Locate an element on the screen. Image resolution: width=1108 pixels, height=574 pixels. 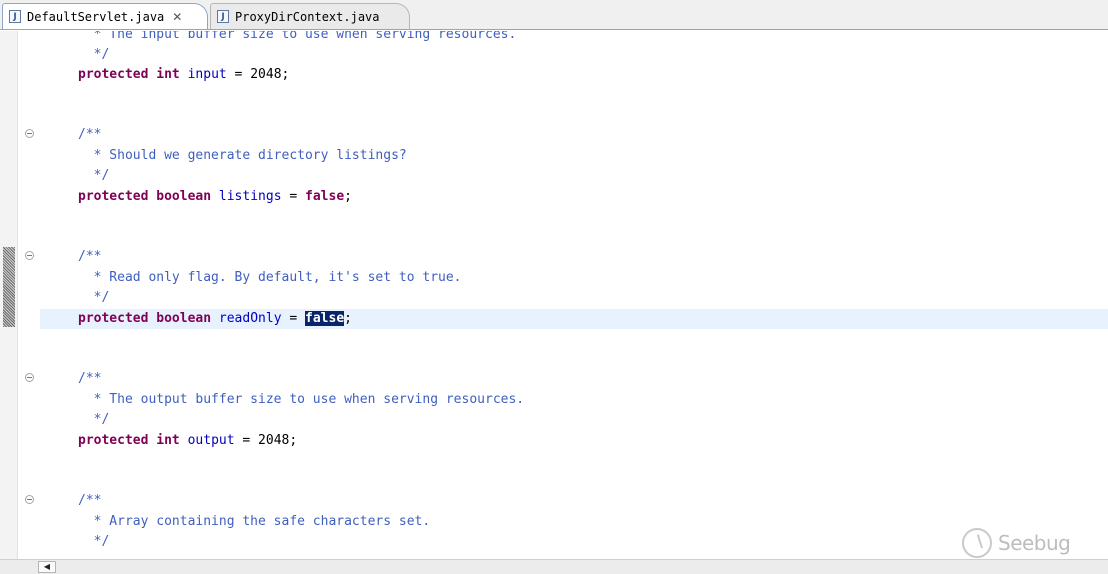
code-line: protected int output = 2048; is located at coordinates (187, 441).